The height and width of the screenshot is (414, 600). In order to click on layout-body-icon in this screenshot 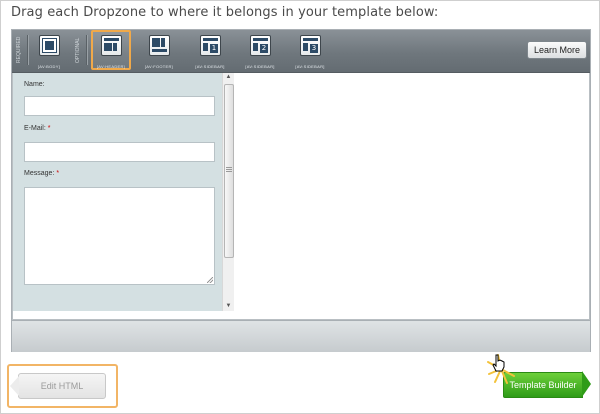, I will do `click(49, 45)`.